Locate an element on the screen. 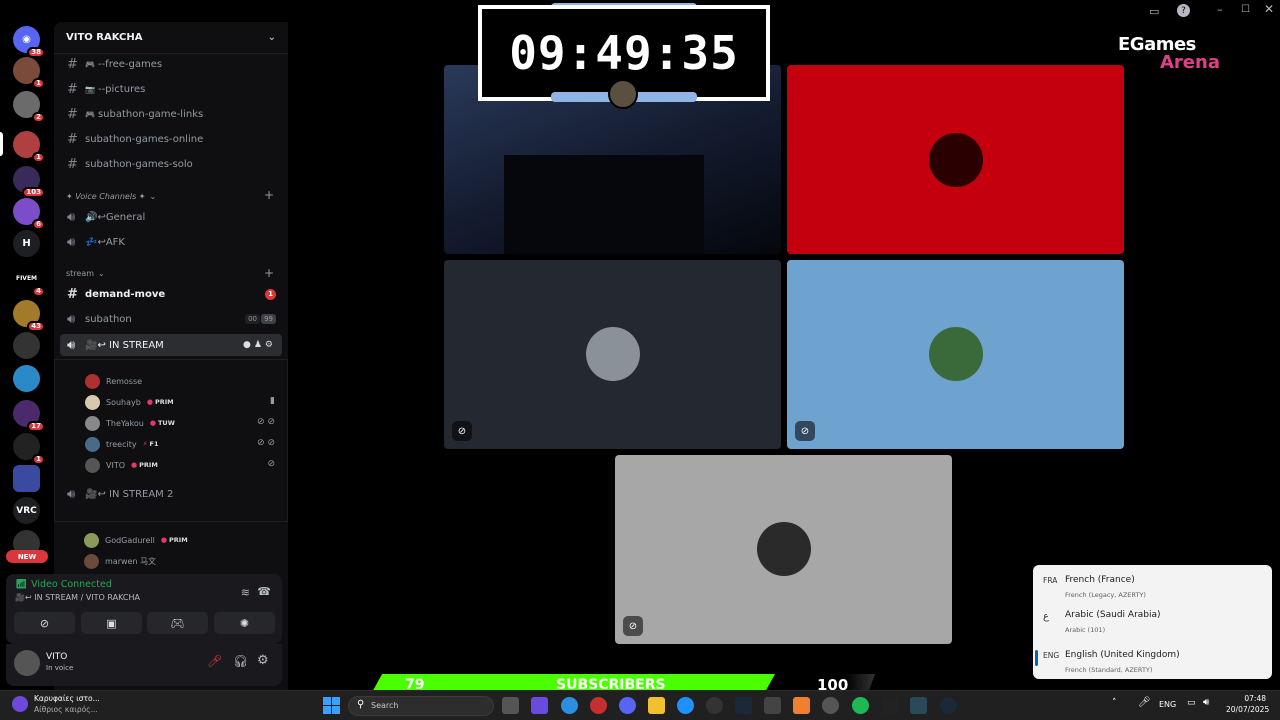  capcut-icon is located at coordinates (889, 705).